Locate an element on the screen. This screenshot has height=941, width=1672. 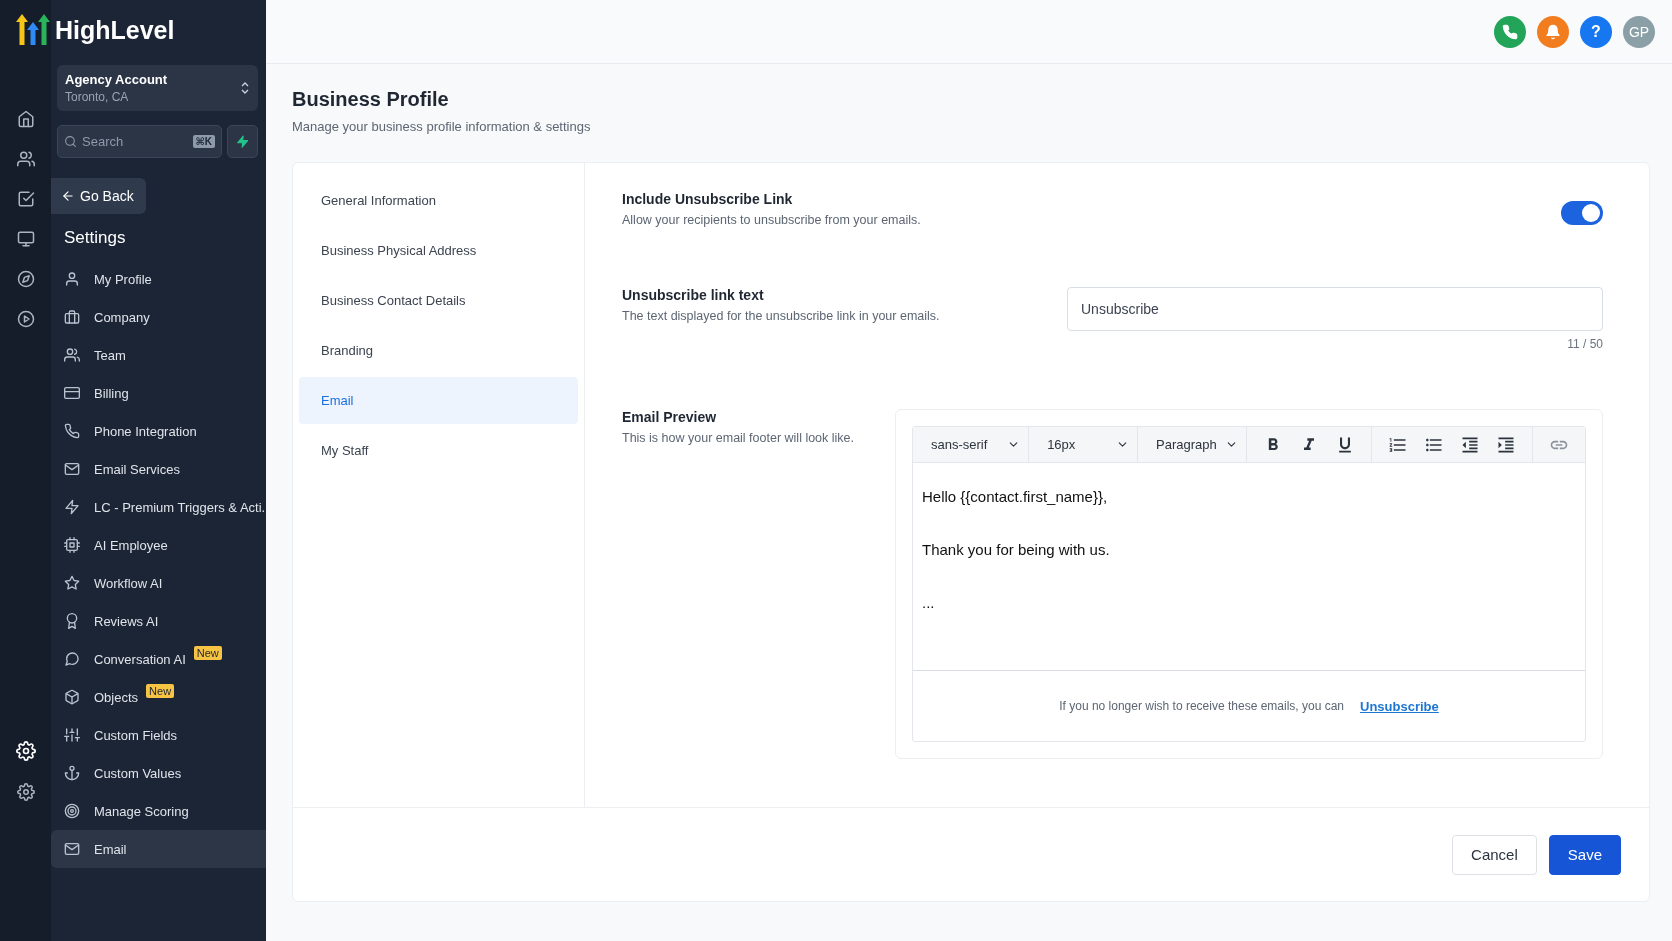
quick-action-button is located at coordinates (242, 141).